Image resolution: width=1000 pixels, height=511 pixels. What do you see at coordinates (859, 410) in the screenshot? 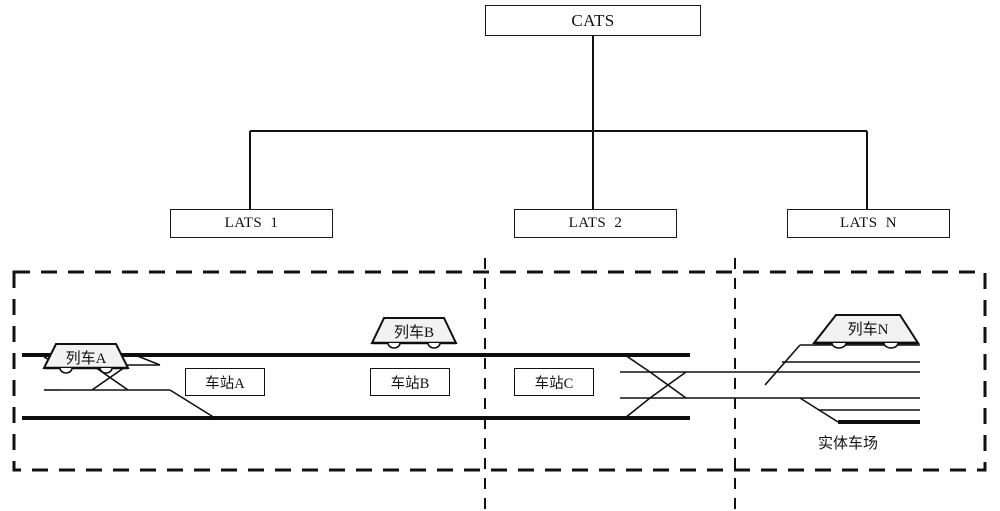
I see `depot-lower-sidings` at bounding box center [859, 410].